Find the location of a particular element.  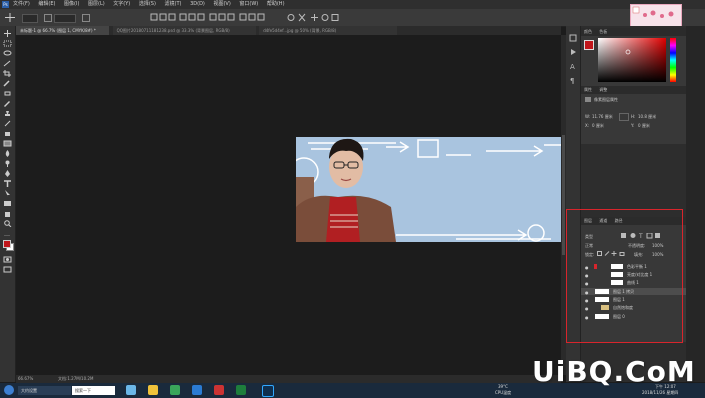

character-icon: A is located at coordinates (573, 66).